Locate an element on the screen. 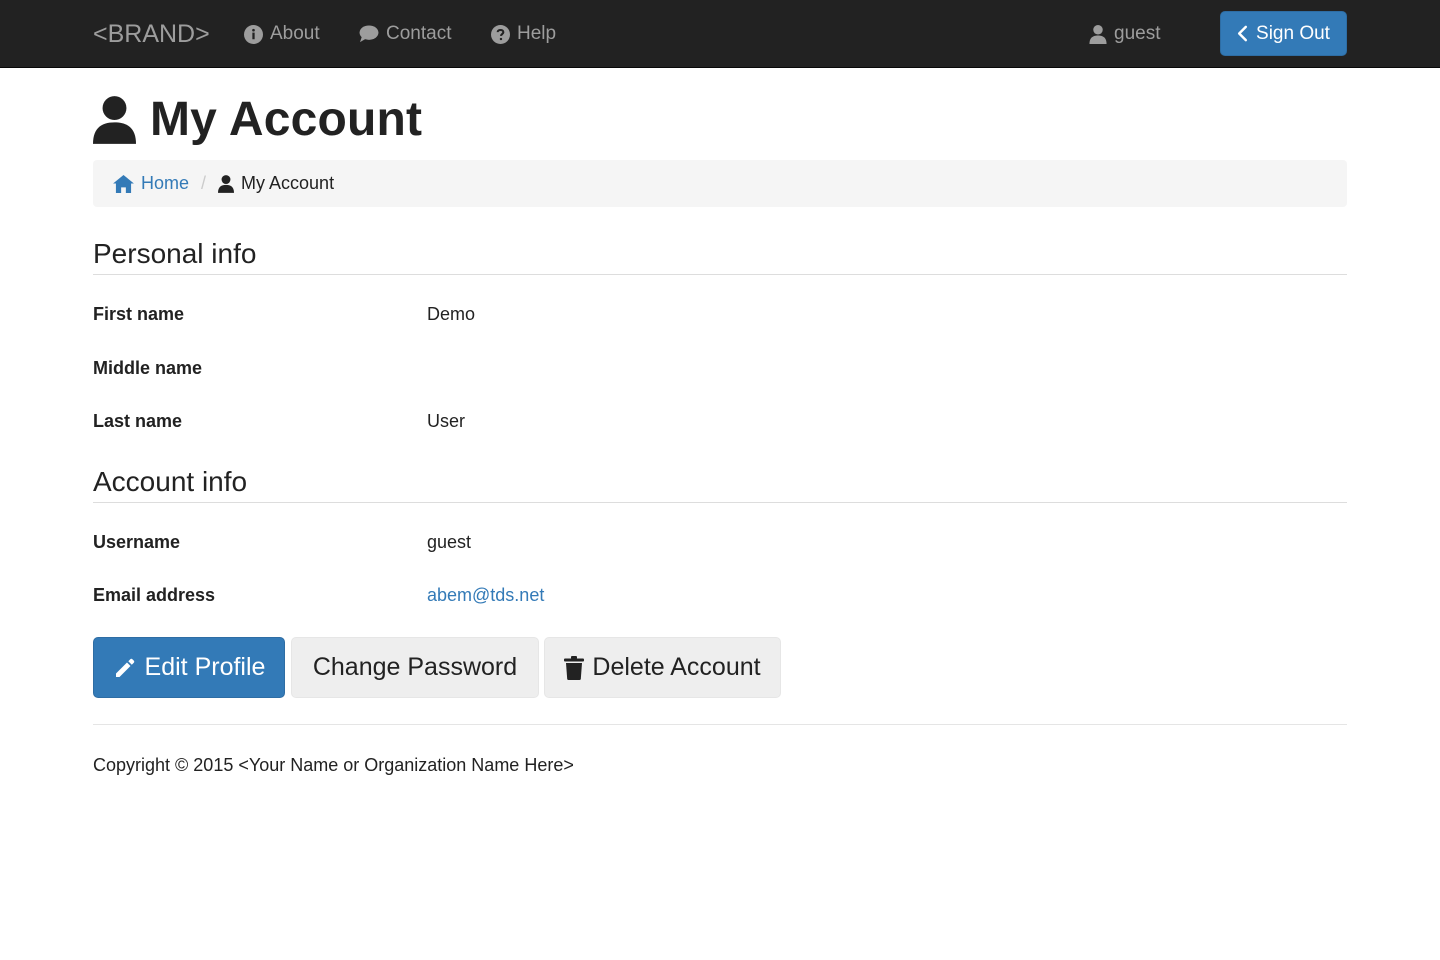 The image size is (1440, 960). comment-icon is located at coordinates (369, 34).